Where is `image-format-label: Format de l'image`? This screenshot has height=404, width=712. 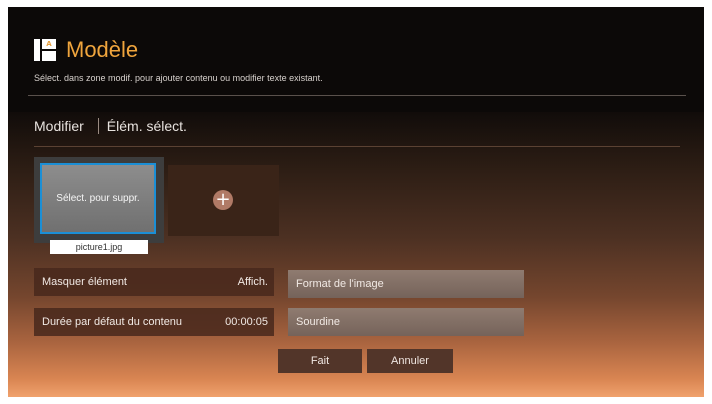 image-format-label: Format de l'image is located at coordinates (340, 284).